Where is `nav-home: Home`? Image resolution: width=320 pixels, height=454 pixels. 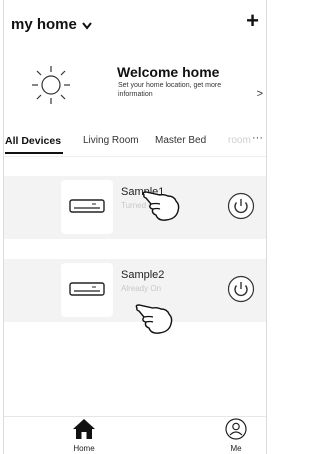 nav-home: Home is located at coordinates (84, 436).